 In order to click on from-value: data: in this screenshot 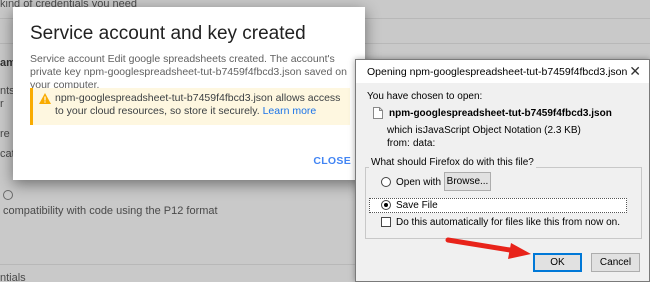, I will do `click(424, 143)`.